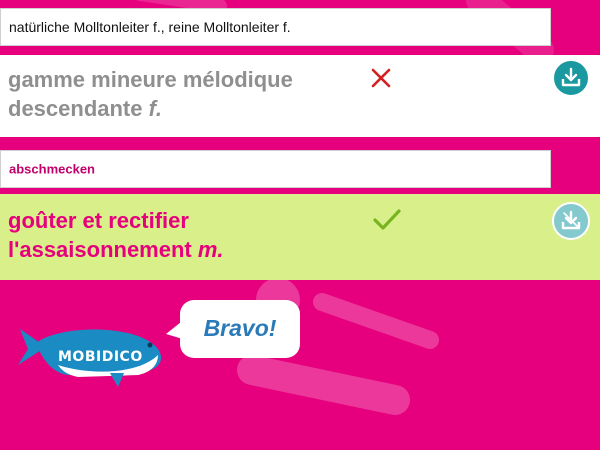  I want to click on check-mark-icon, so click(387, 219).